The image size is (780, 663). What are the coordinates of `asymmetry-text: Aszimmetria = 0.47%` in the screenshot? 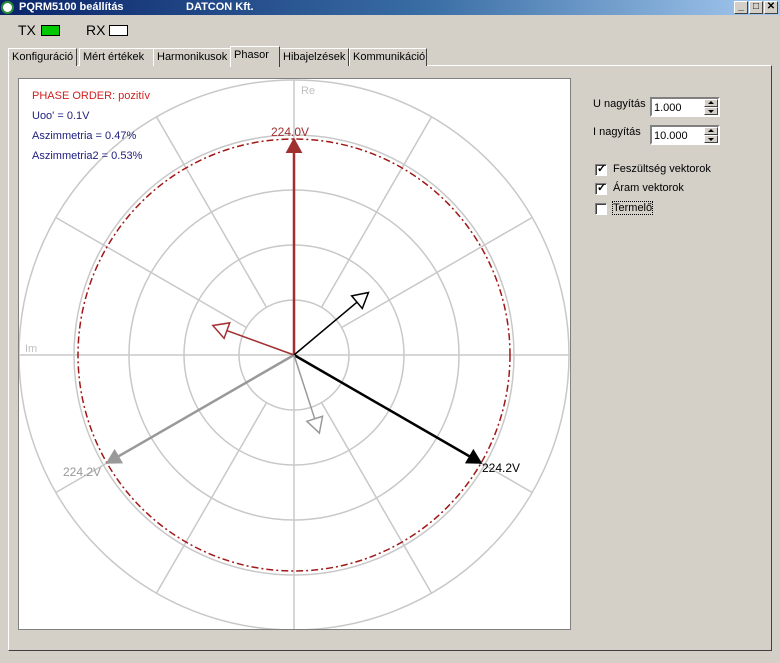 It's located at (84, 136).